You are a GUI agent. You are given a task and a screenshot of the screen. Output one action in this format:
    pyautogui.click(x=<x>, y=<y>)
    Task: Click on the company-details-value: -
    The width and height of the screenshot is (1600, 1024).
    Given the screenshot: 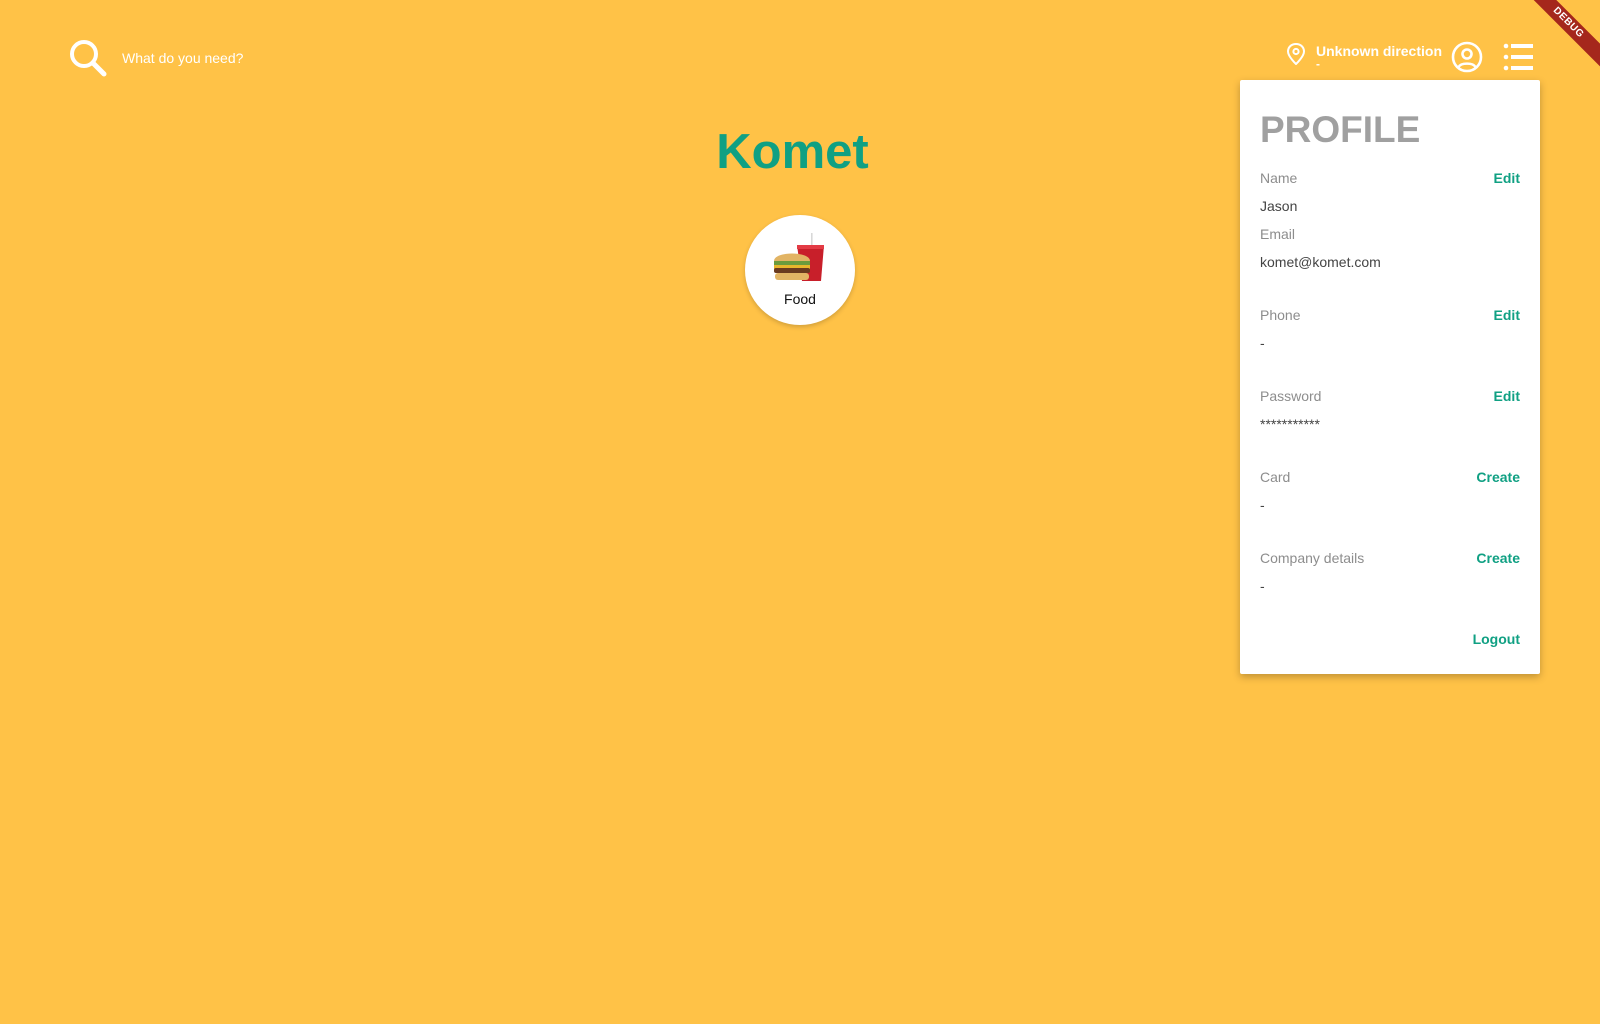 What is the action you would take?
    pyautogui.click(x=1262, y=586)
    